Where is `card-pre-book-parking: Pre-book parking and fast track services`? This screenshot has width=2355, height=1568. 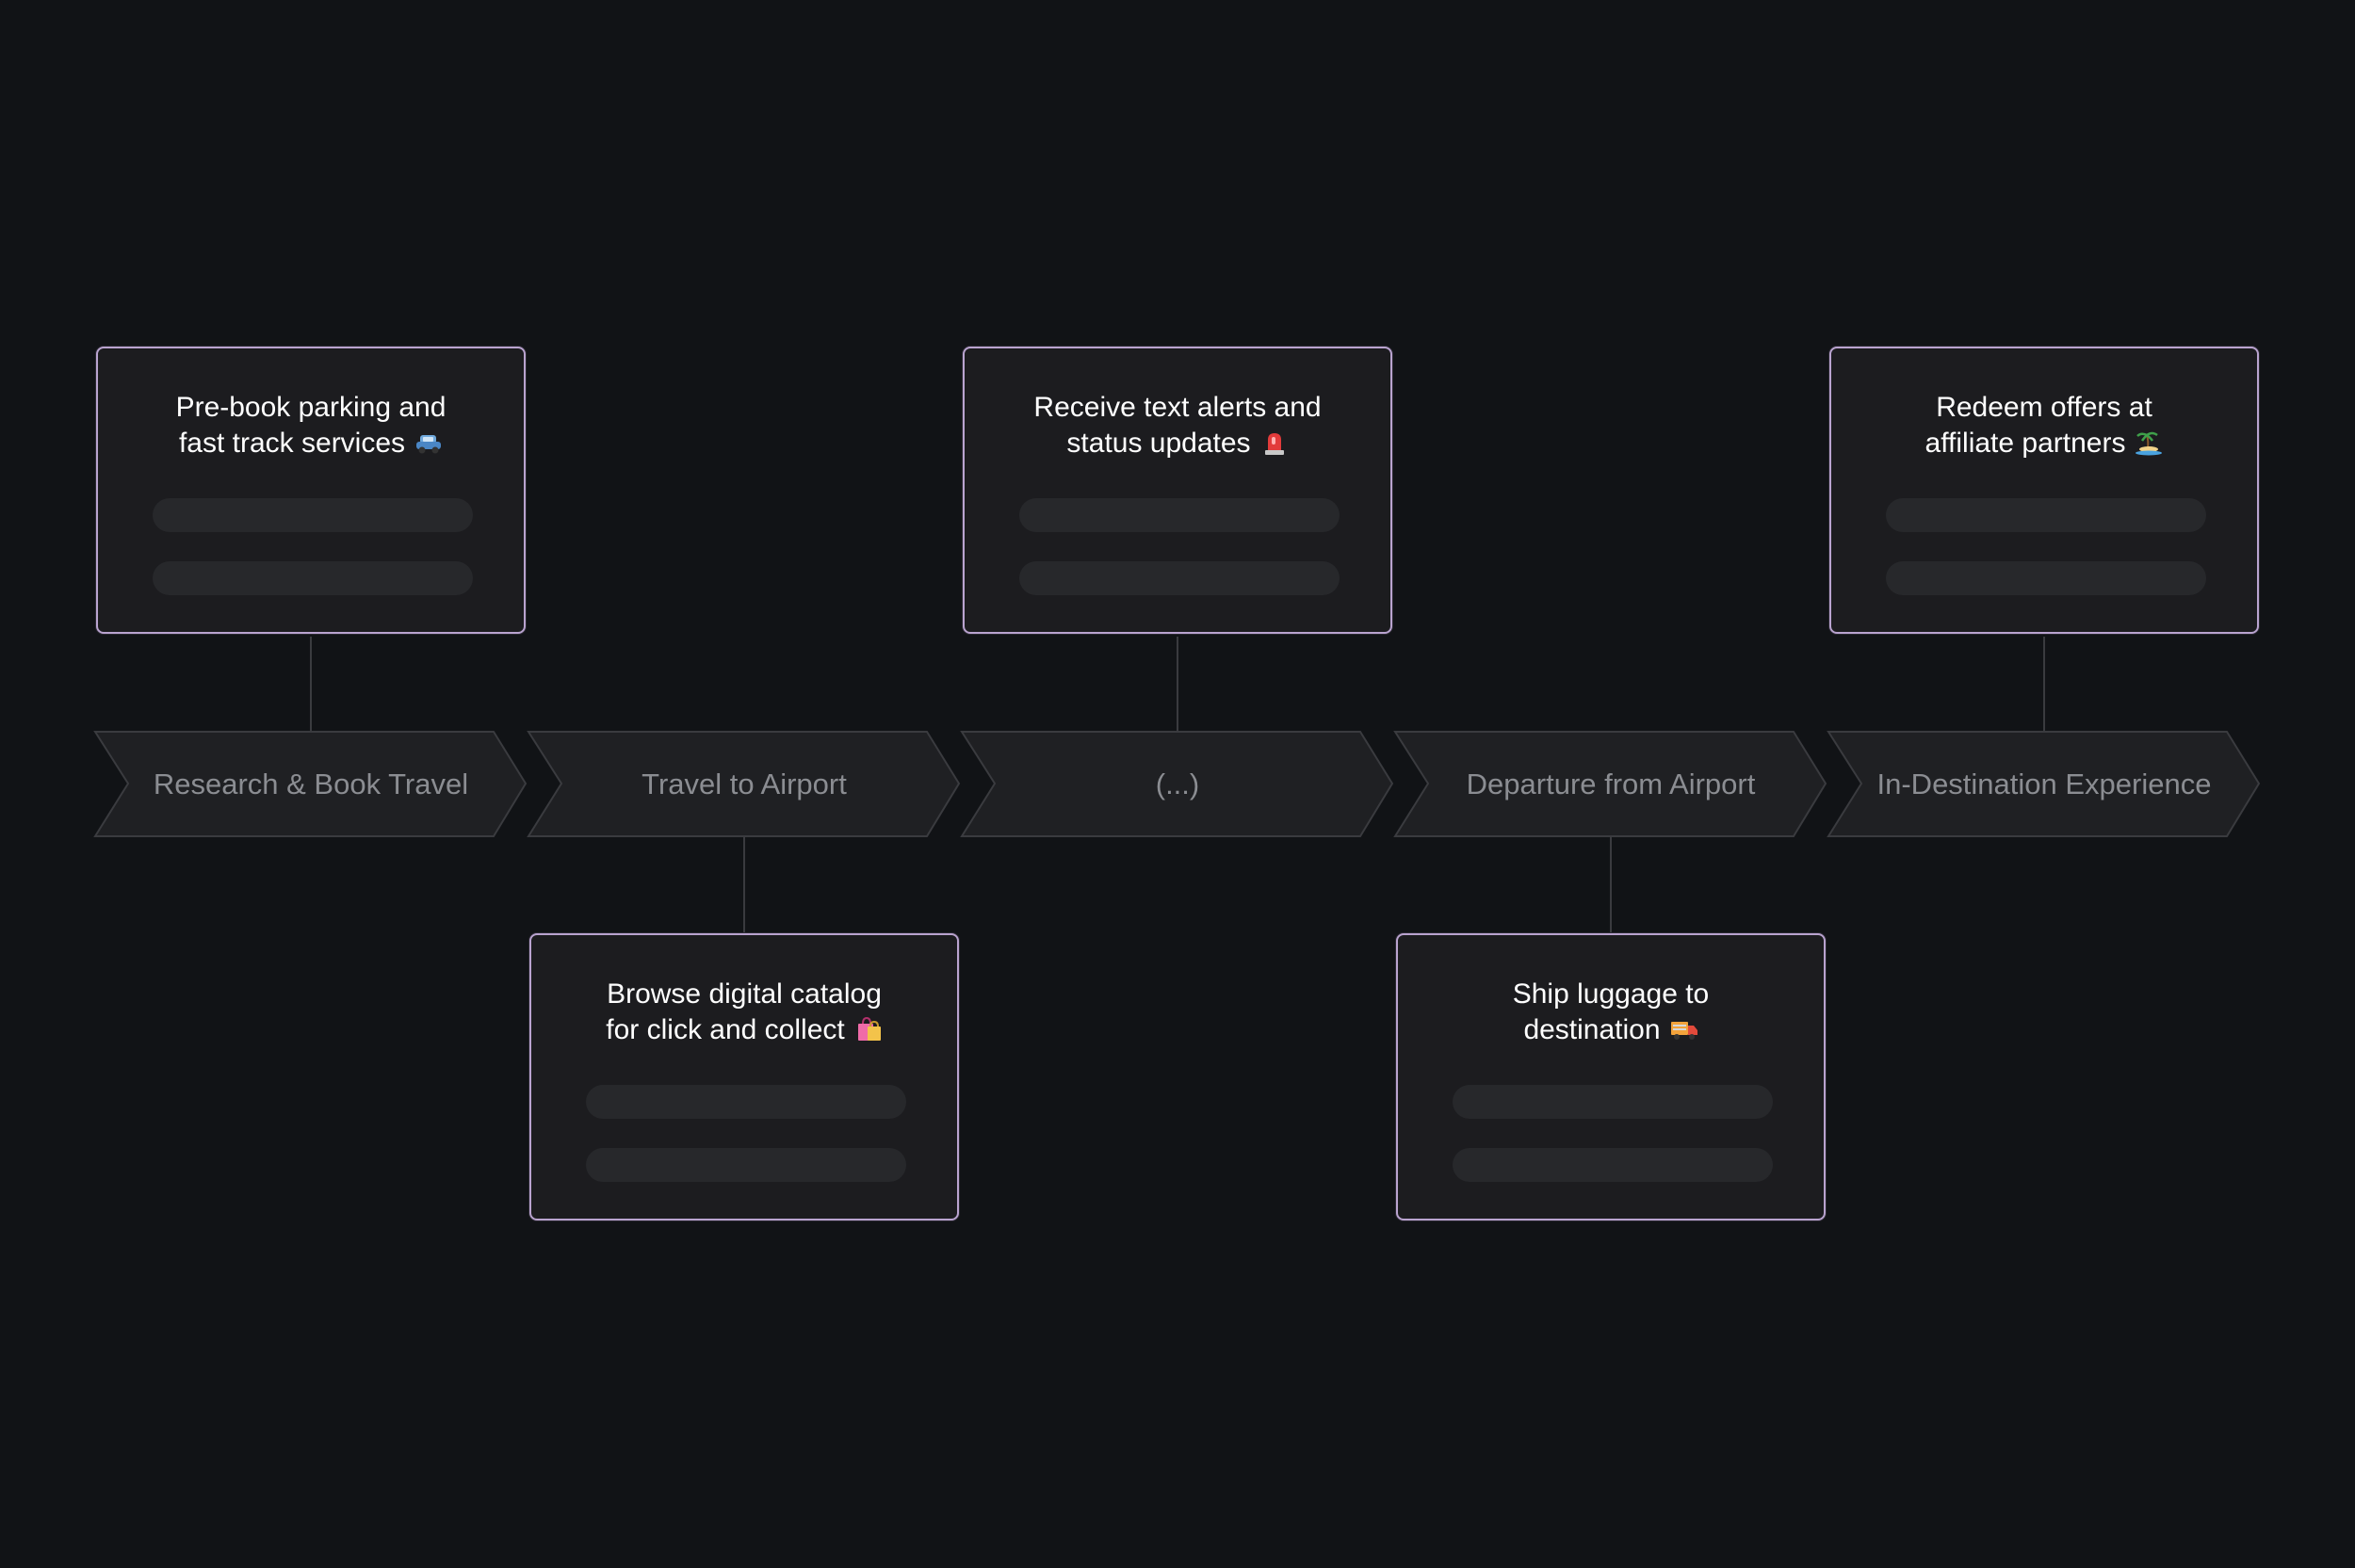 card-pre-book-parking: Pre-book parking and fast track services is located at coordinates (311, 490).